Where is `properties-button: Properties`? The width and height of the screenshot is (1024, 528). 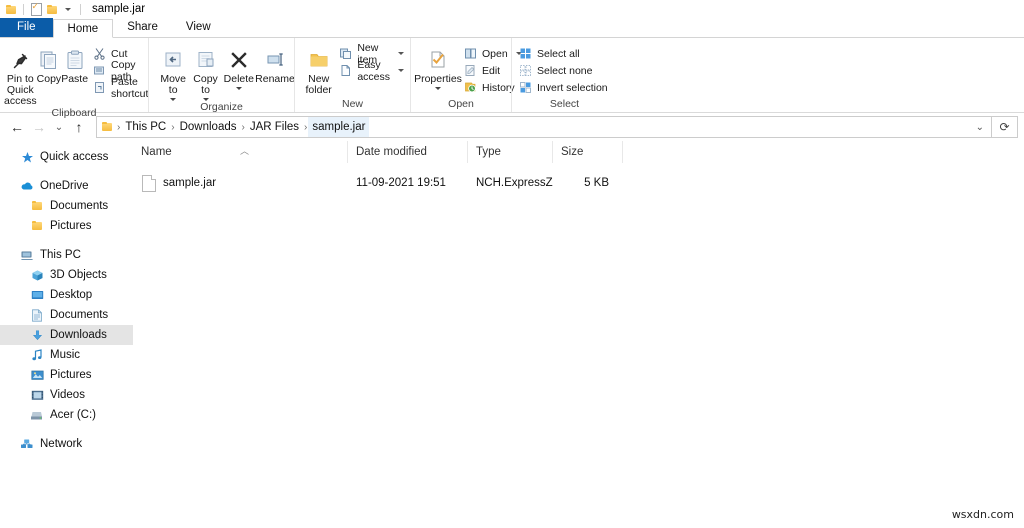 properties-button: Properties is located at coordinates (438, 66).